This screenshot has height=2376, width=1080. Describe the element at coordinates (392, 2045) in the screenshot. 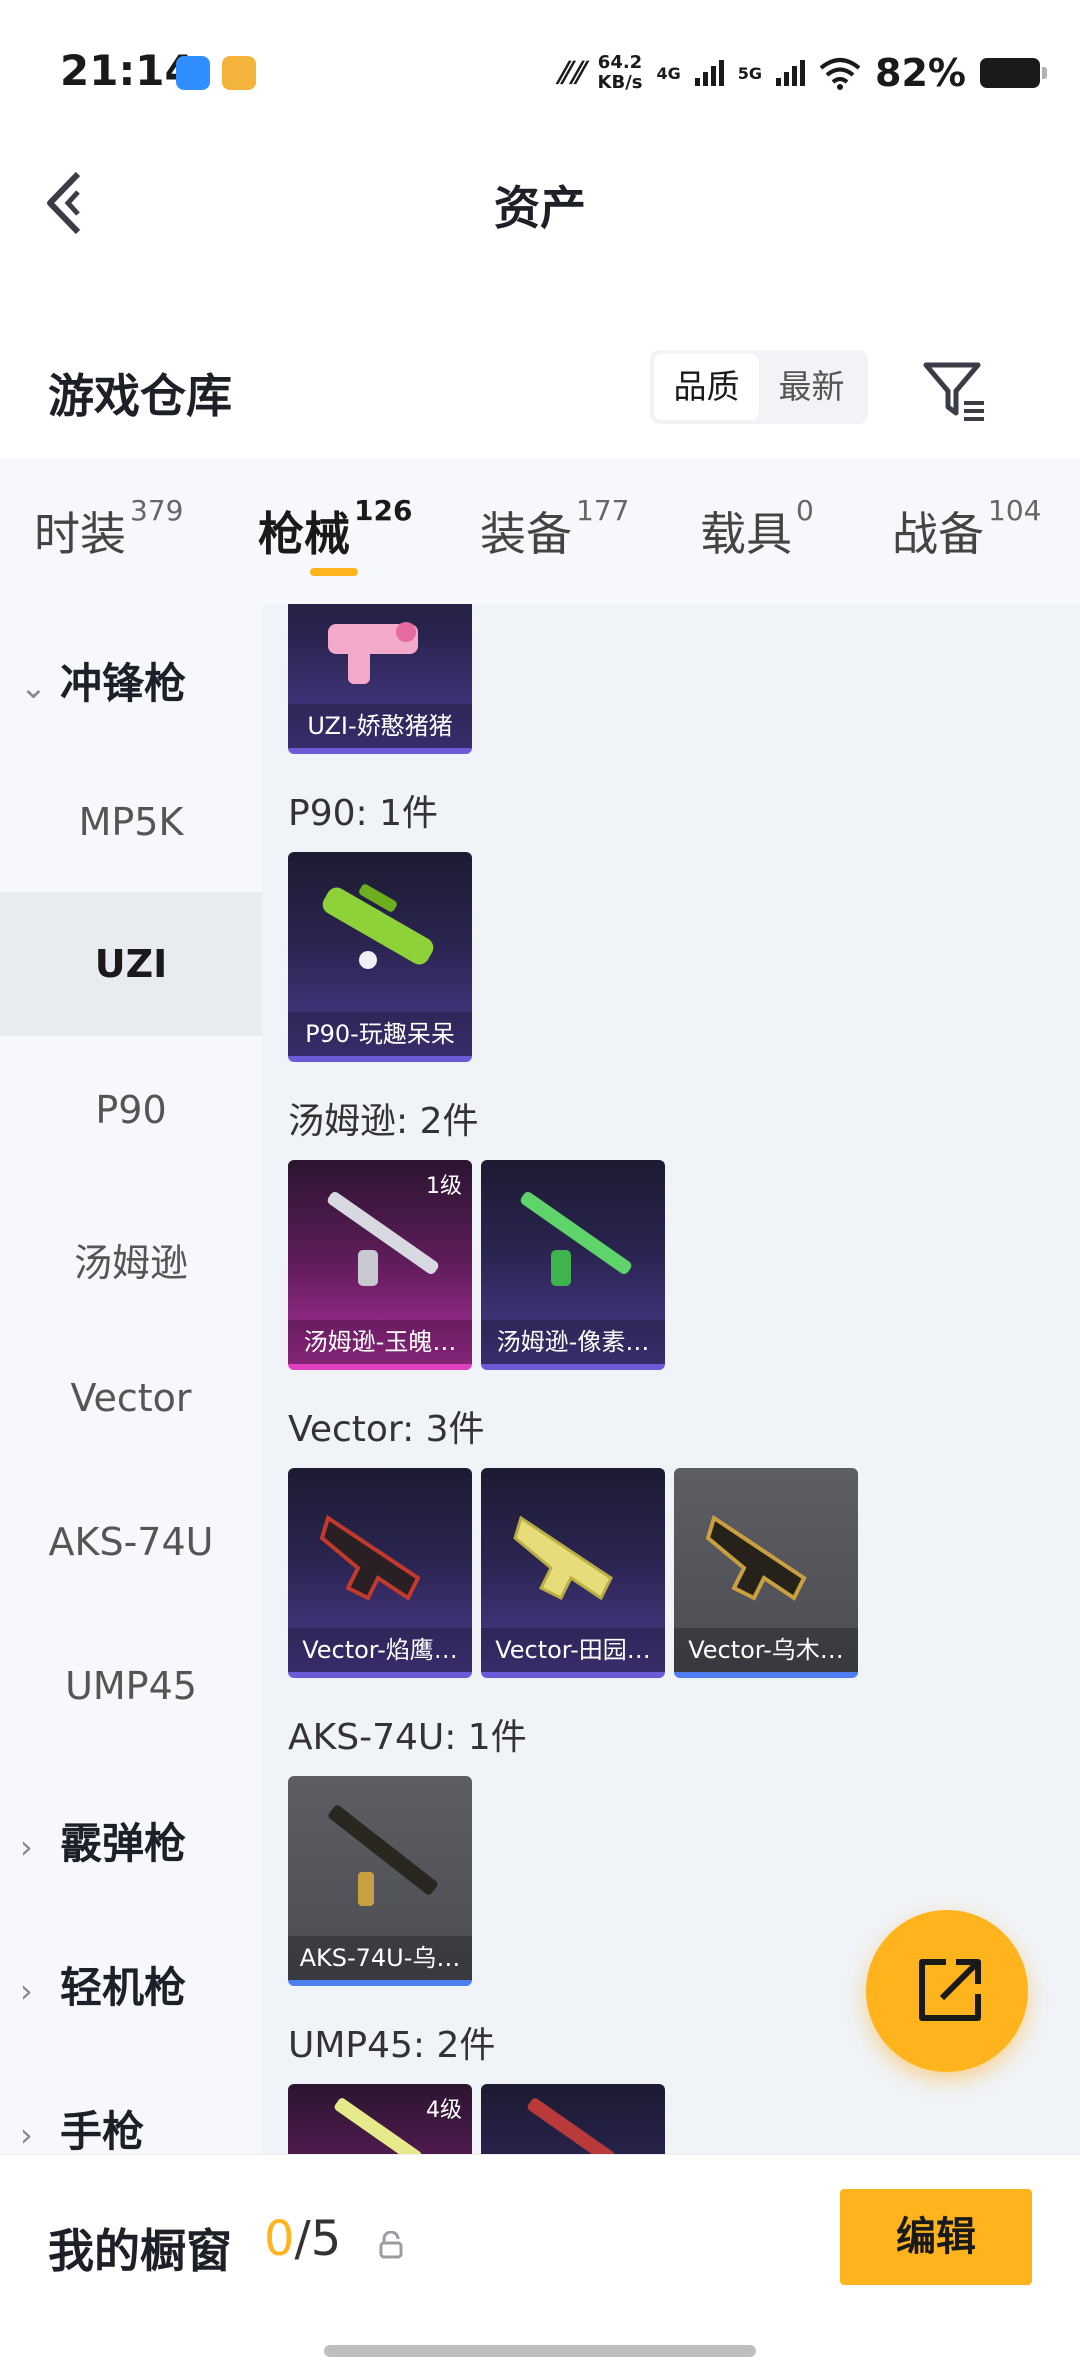

I see `group-label: UMP45: 2件` at that location.